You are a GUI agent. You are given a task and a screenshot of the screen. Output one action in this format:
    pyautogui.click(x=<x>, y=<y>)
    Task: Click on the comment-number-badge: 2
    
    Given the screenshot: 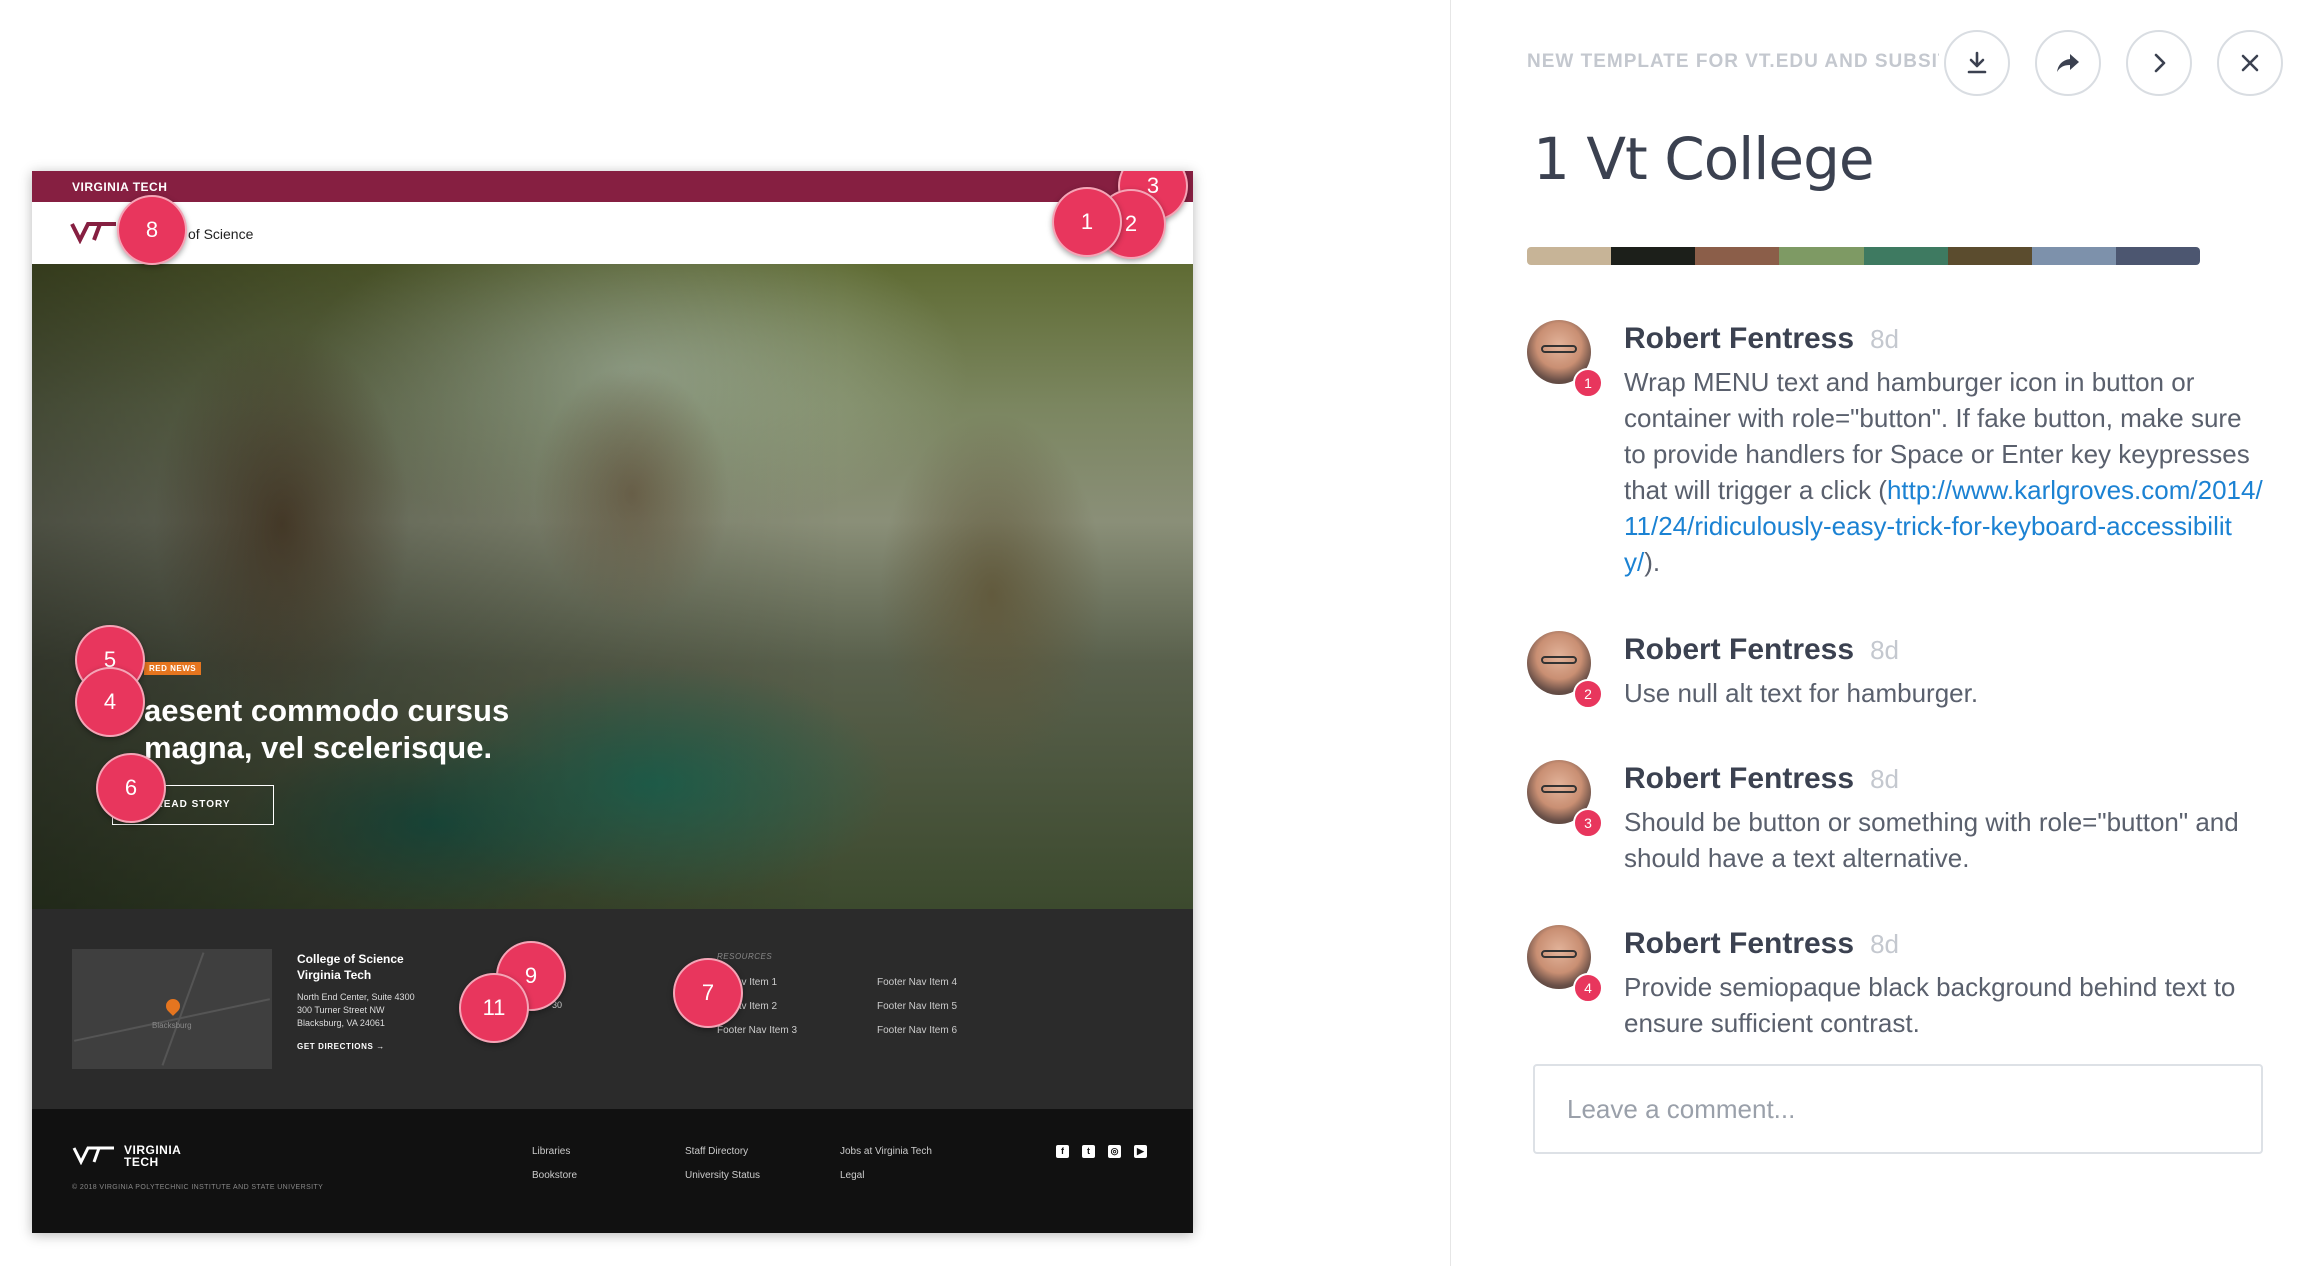 What is the action you would take?
    pyautogui.click(x=1588, y=694)
    